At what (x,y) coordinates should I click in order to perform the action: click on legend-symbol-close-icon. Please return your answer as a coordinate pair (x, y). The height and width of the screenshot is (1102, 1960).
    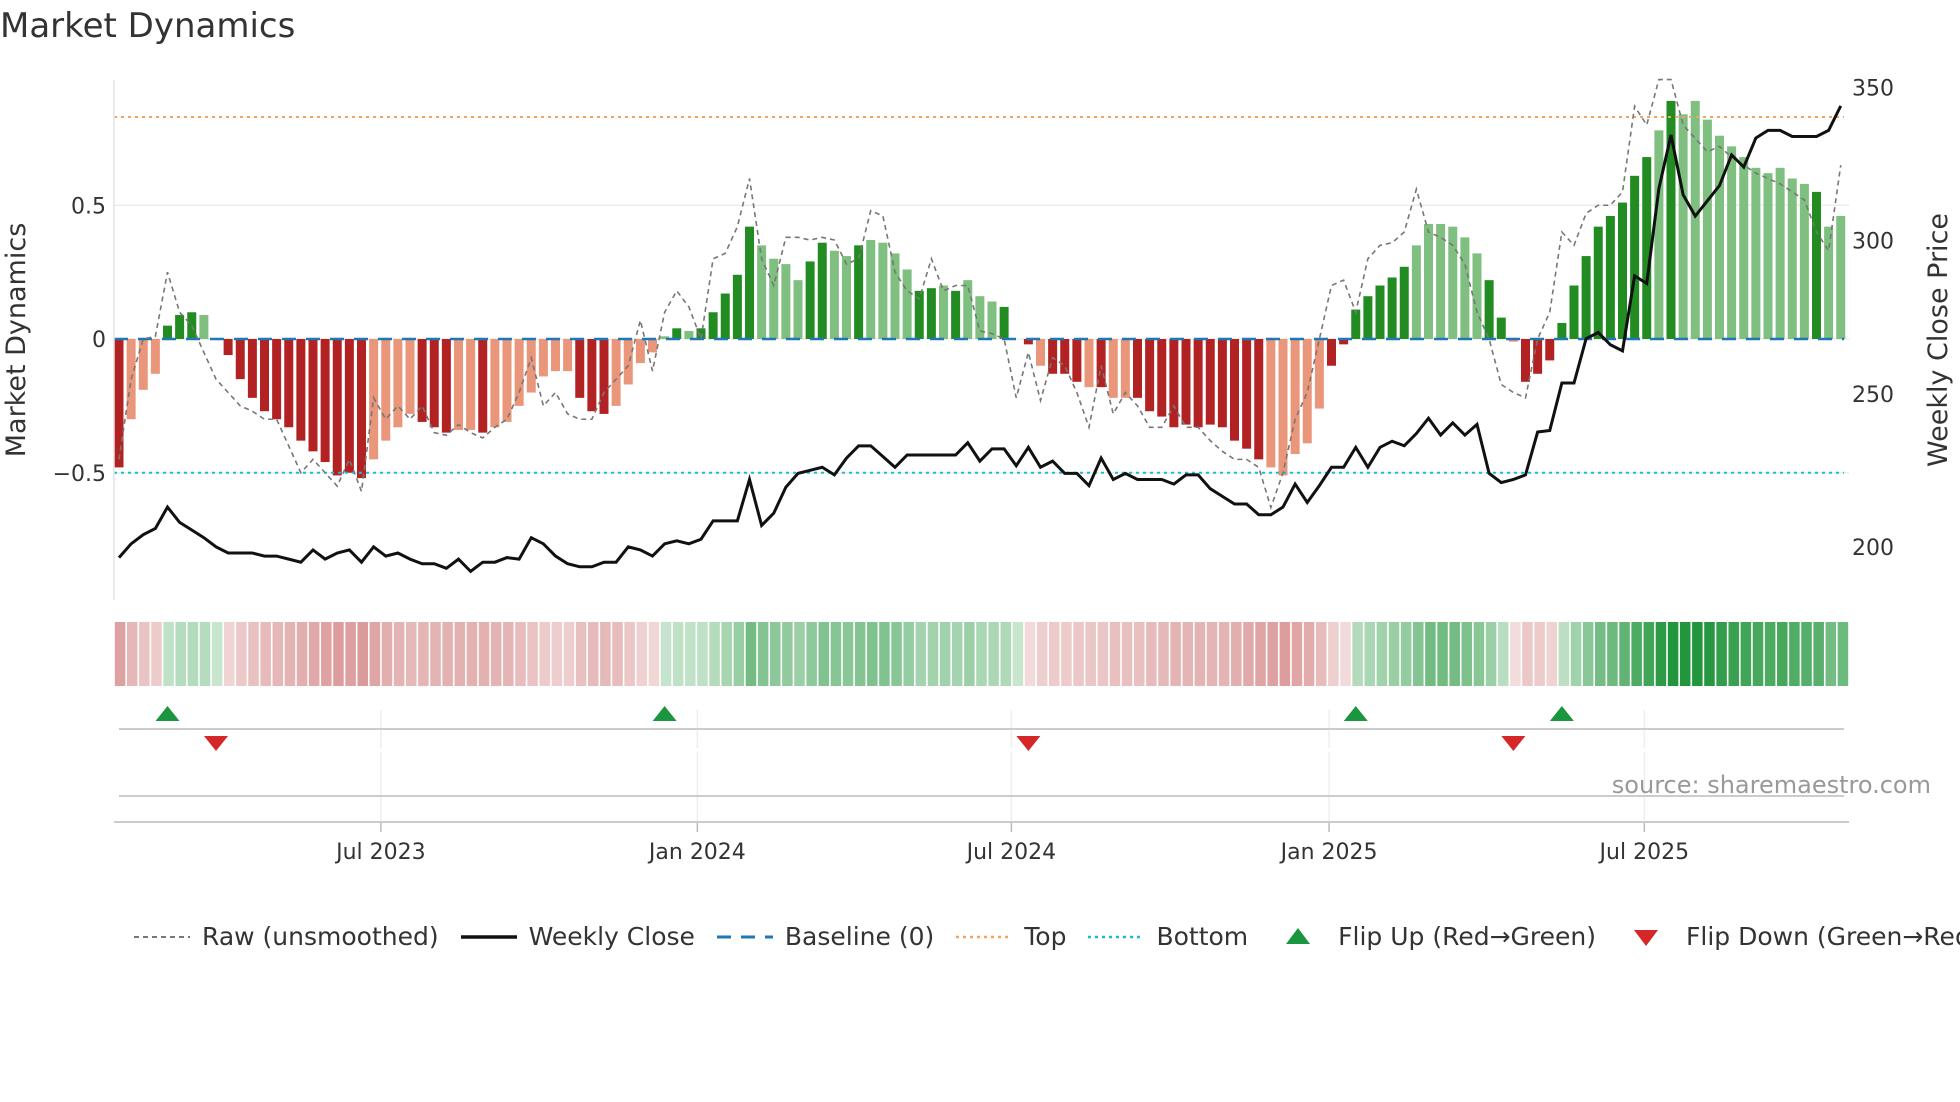
    Looking at the image, I should click on (488, 936).